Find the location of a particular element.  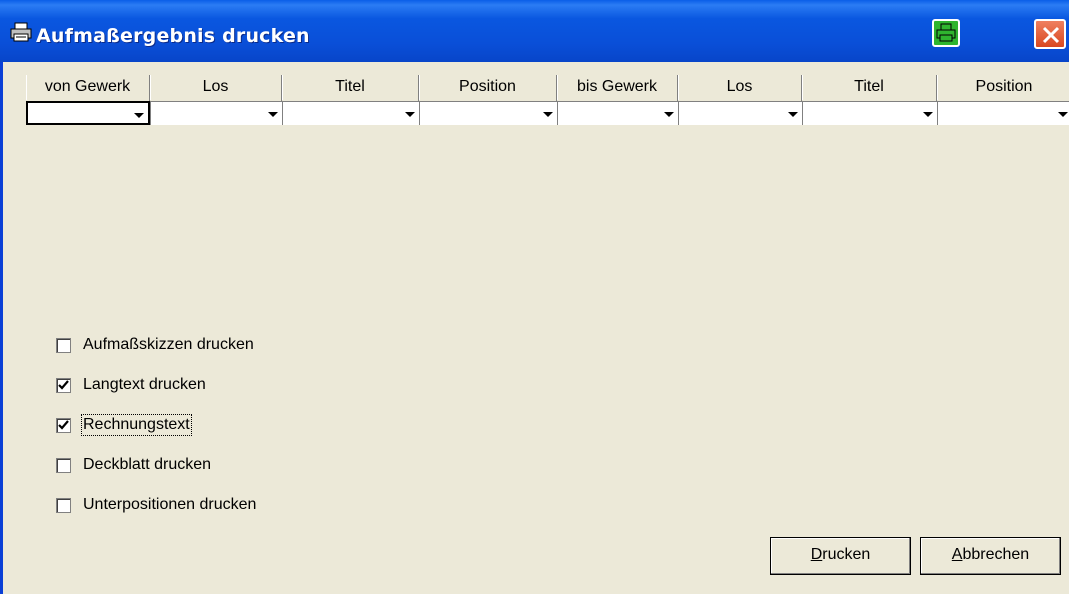

print-button: Drucken is located at coordinates (840, 556).